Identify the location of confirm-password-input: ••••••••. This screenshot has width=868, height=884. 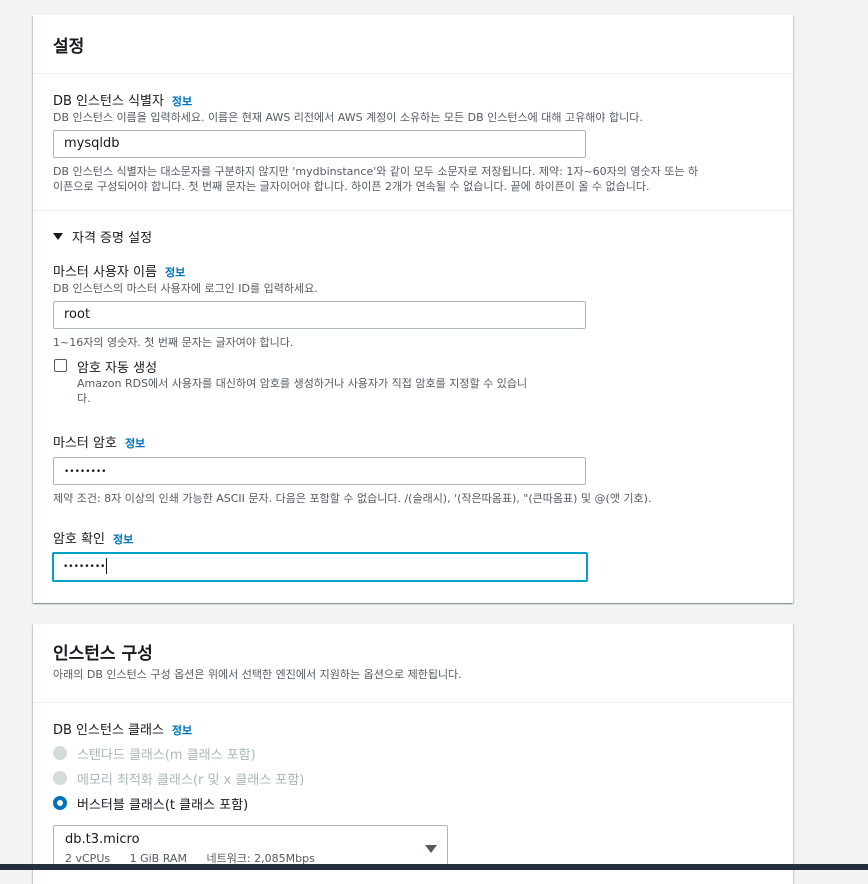
(320, 567).